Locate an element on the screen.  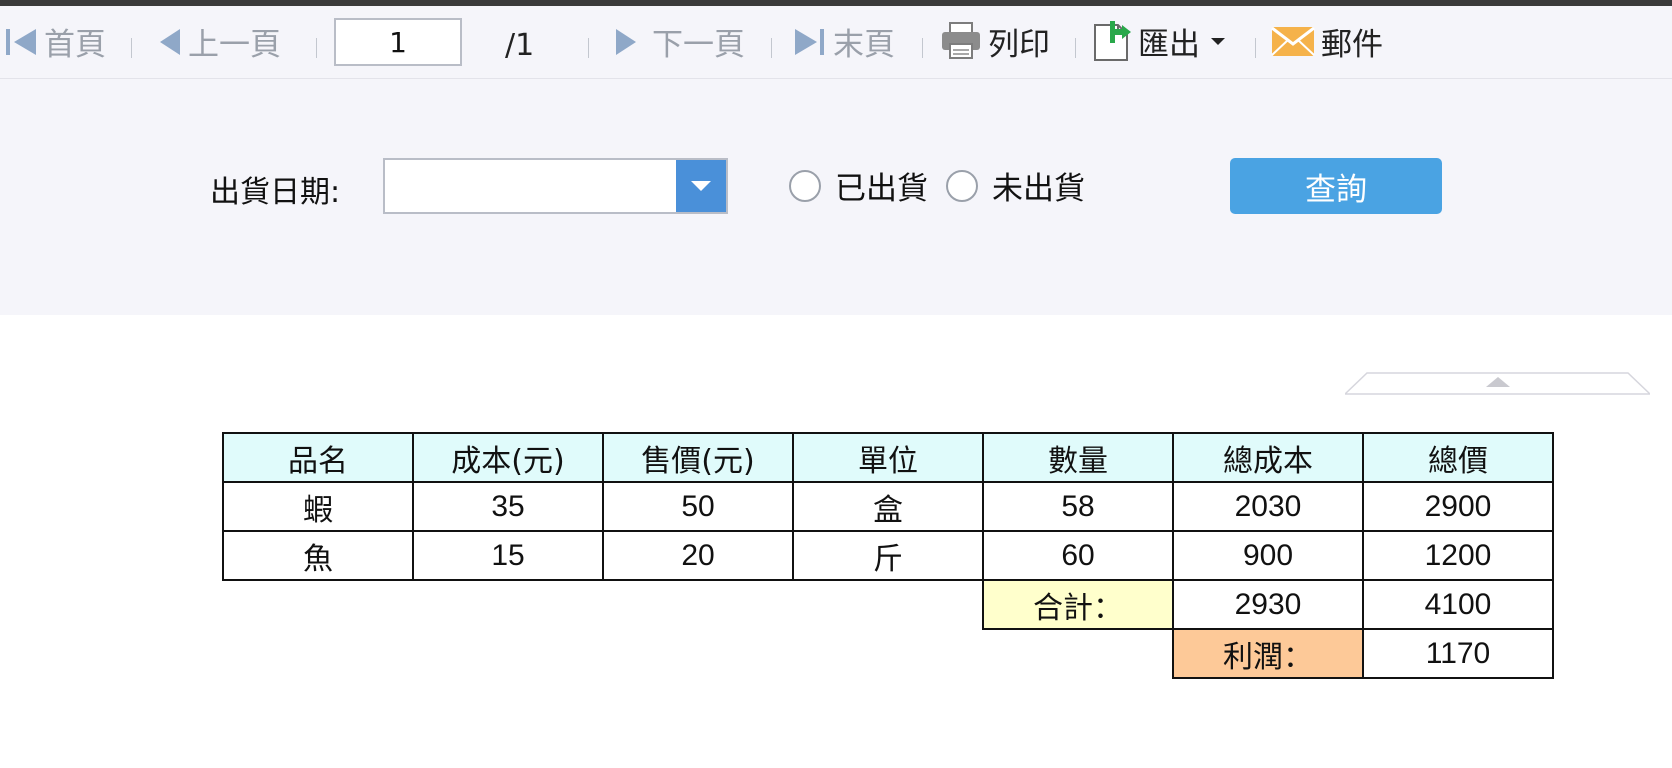
table-cell: 60 is located at coordinates (1078, 555).